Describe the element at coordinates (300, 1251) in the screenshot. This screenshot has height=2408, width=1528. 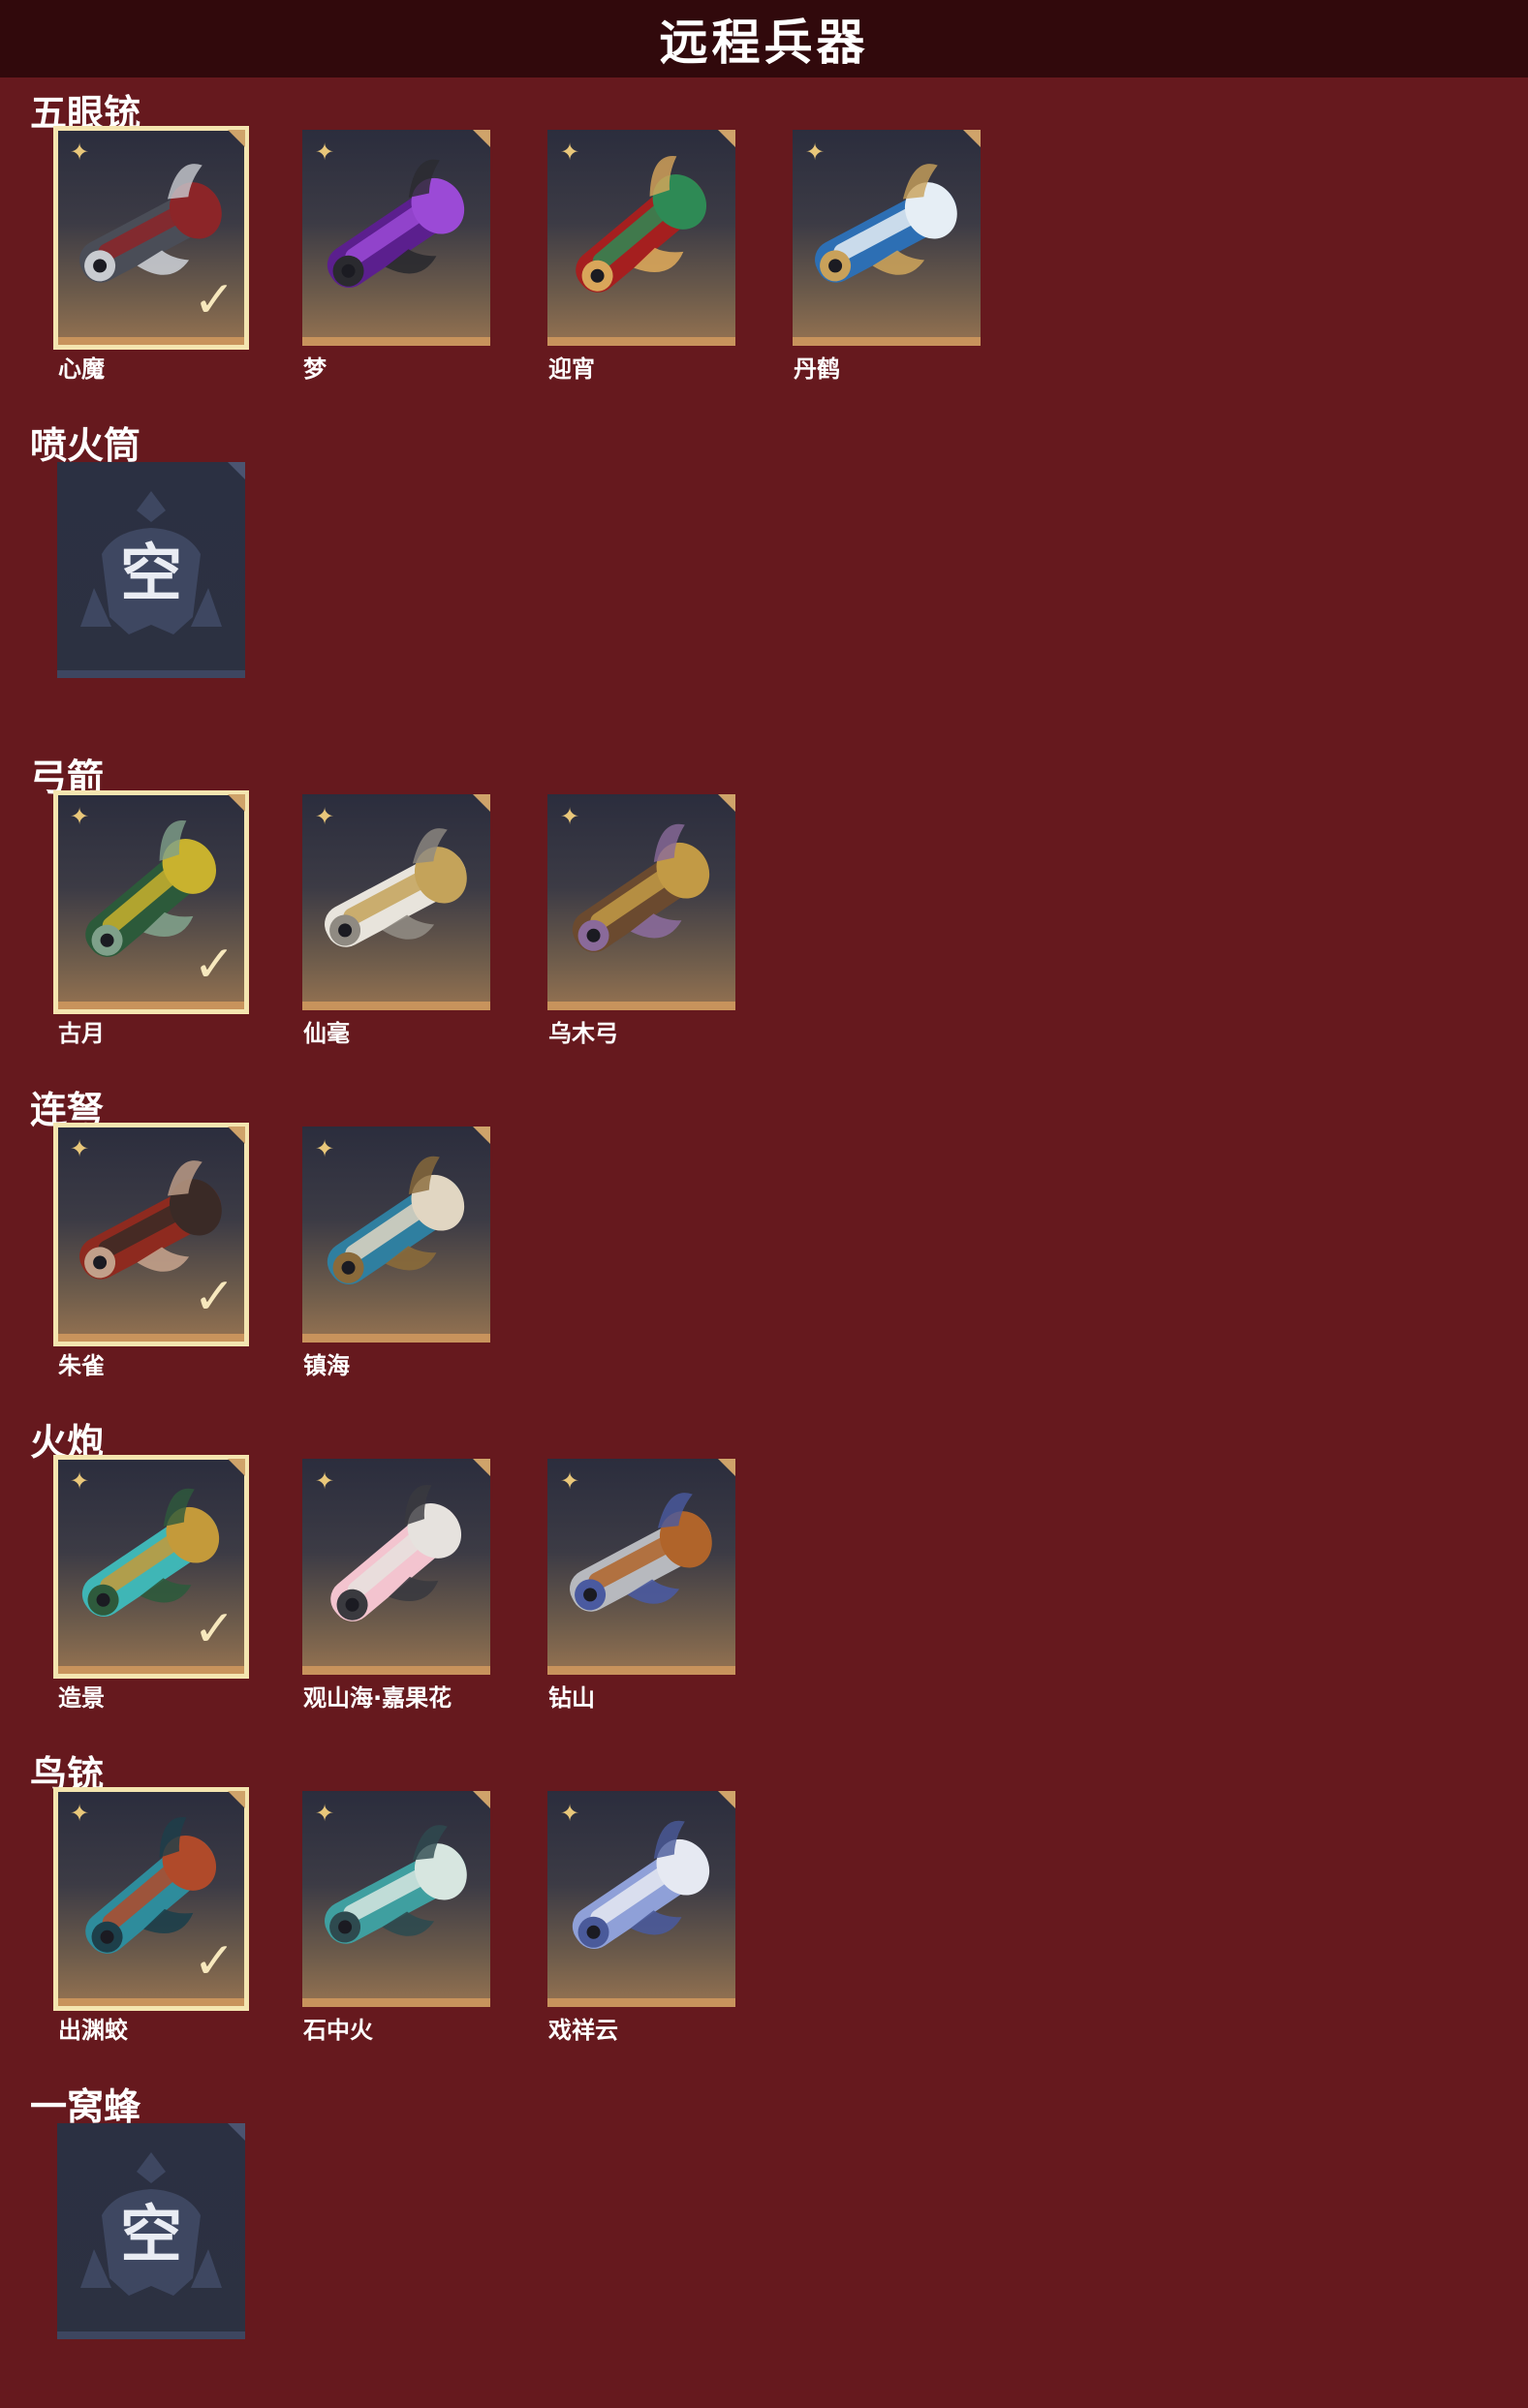
I see `weapon-row: ✦ ✓ 朱雀 ✦ 镇海` at that location.